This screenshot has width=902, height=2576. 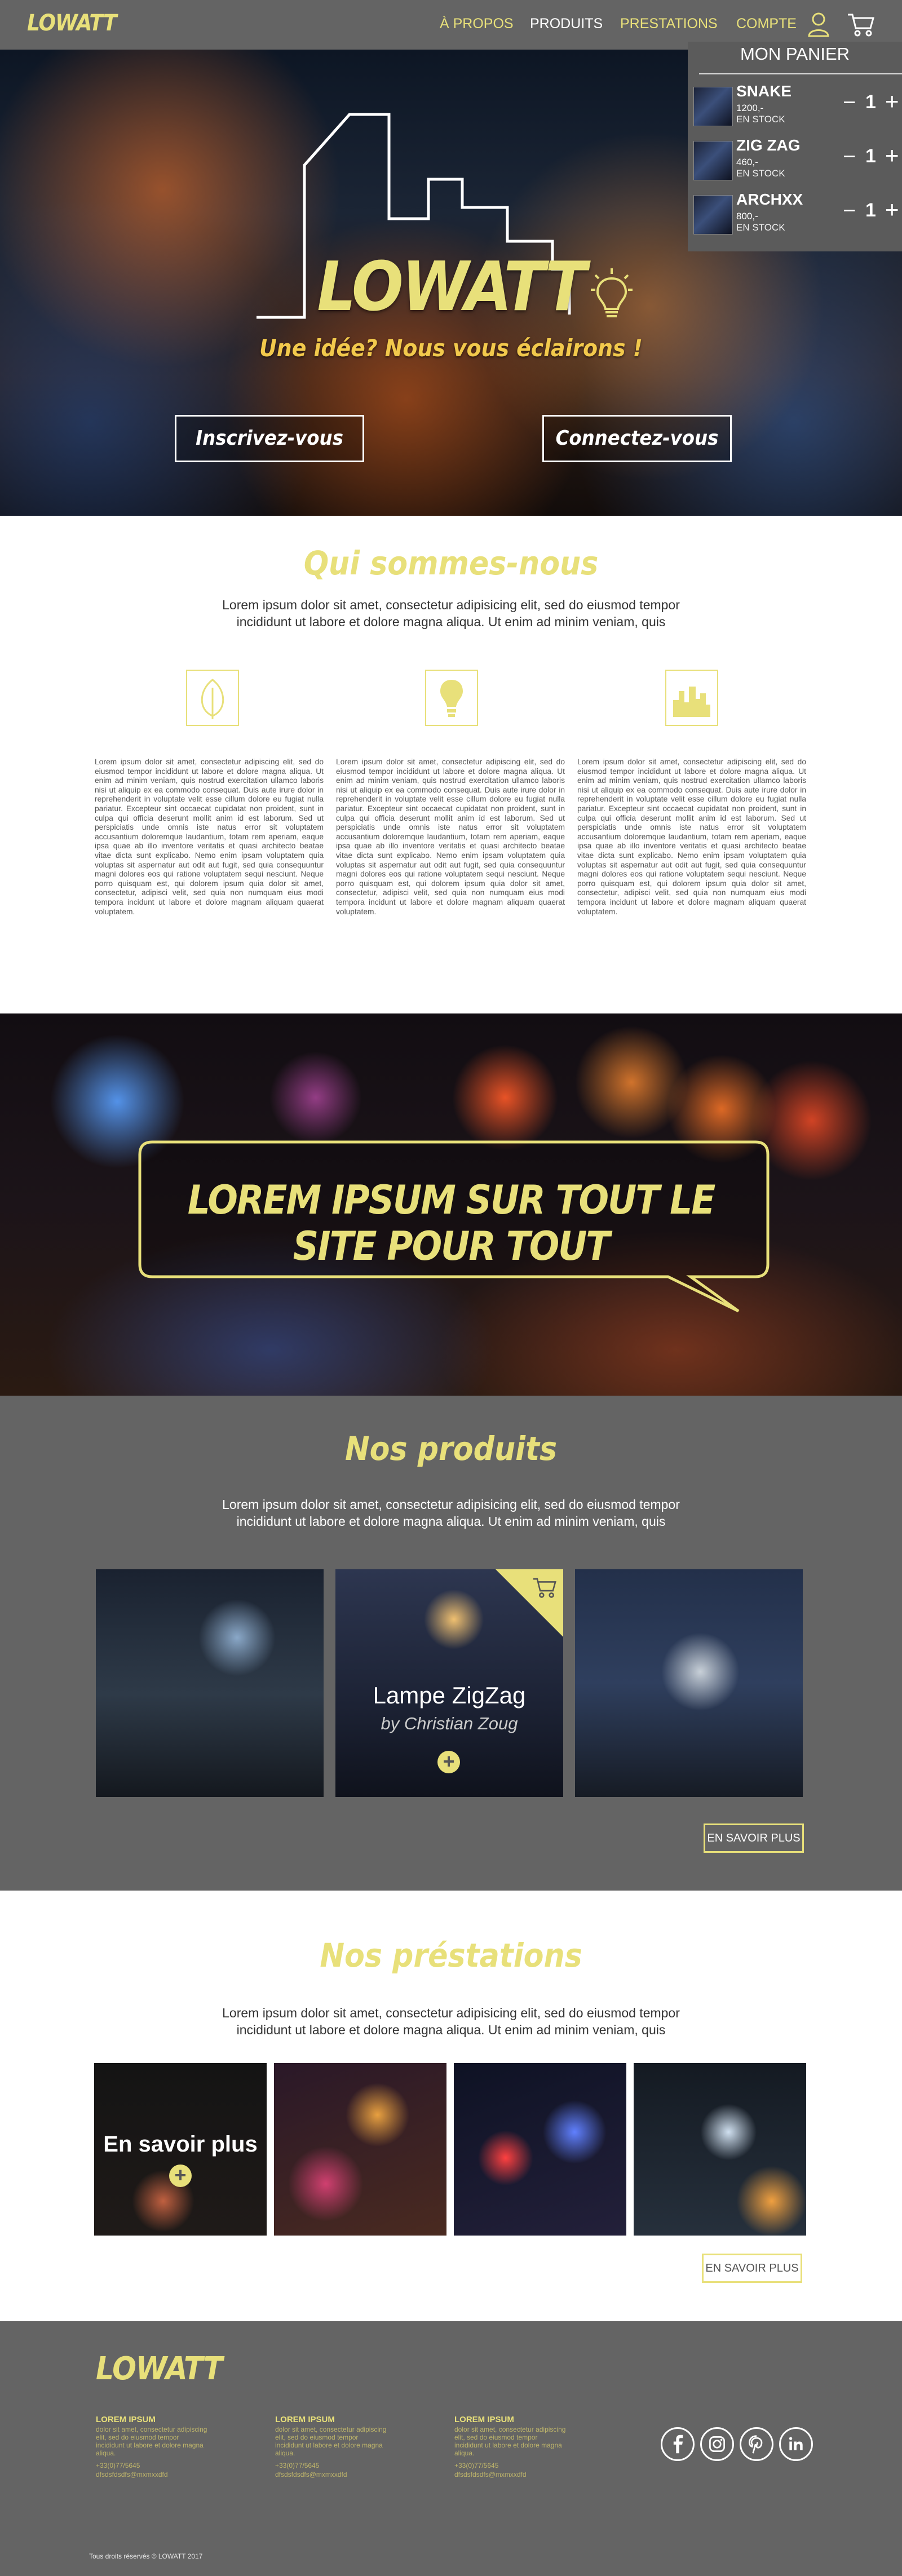 What do you see at coordinates (750, 108) in the screenshot?
I see `cart-item-price: 1200,-` at bounding box center [750, 108].